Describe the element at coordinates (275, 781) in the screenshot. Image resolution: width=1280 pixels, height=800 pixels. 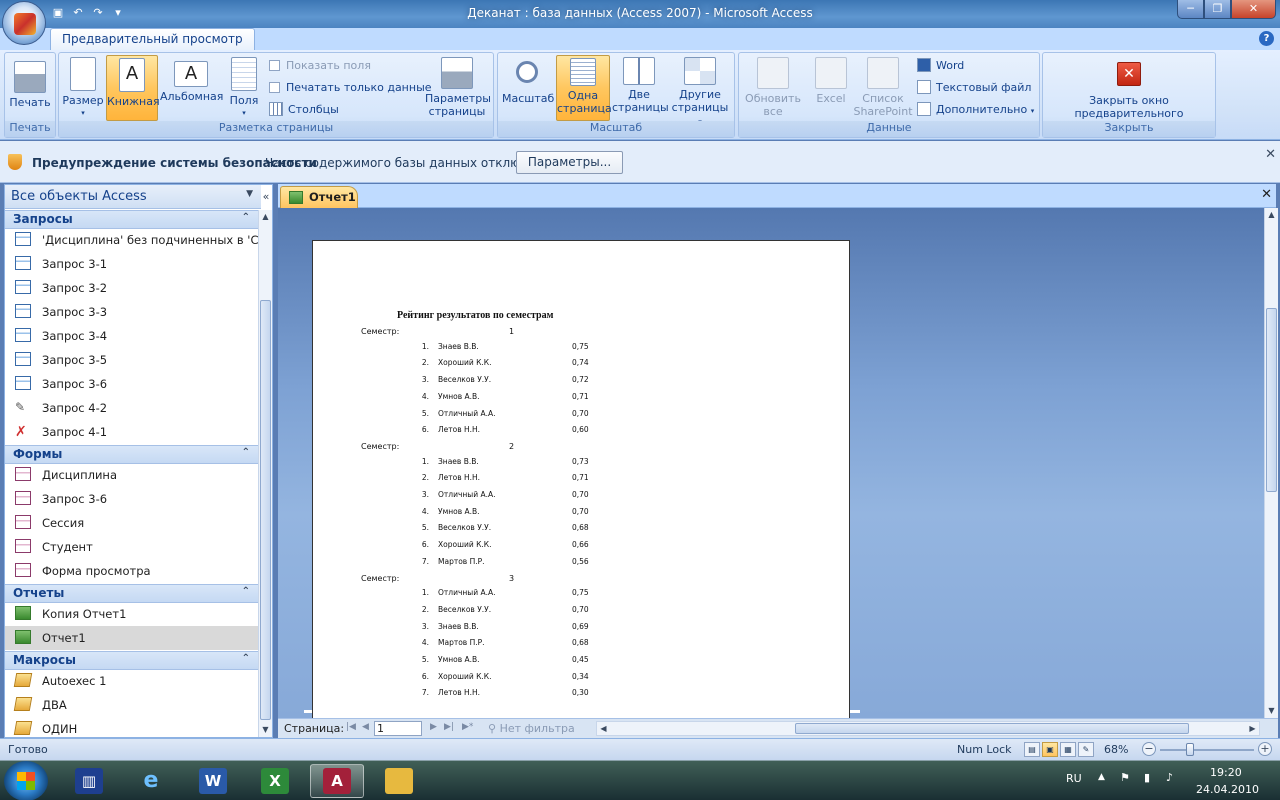
I see `taskbar-app-excel: X` at that location.